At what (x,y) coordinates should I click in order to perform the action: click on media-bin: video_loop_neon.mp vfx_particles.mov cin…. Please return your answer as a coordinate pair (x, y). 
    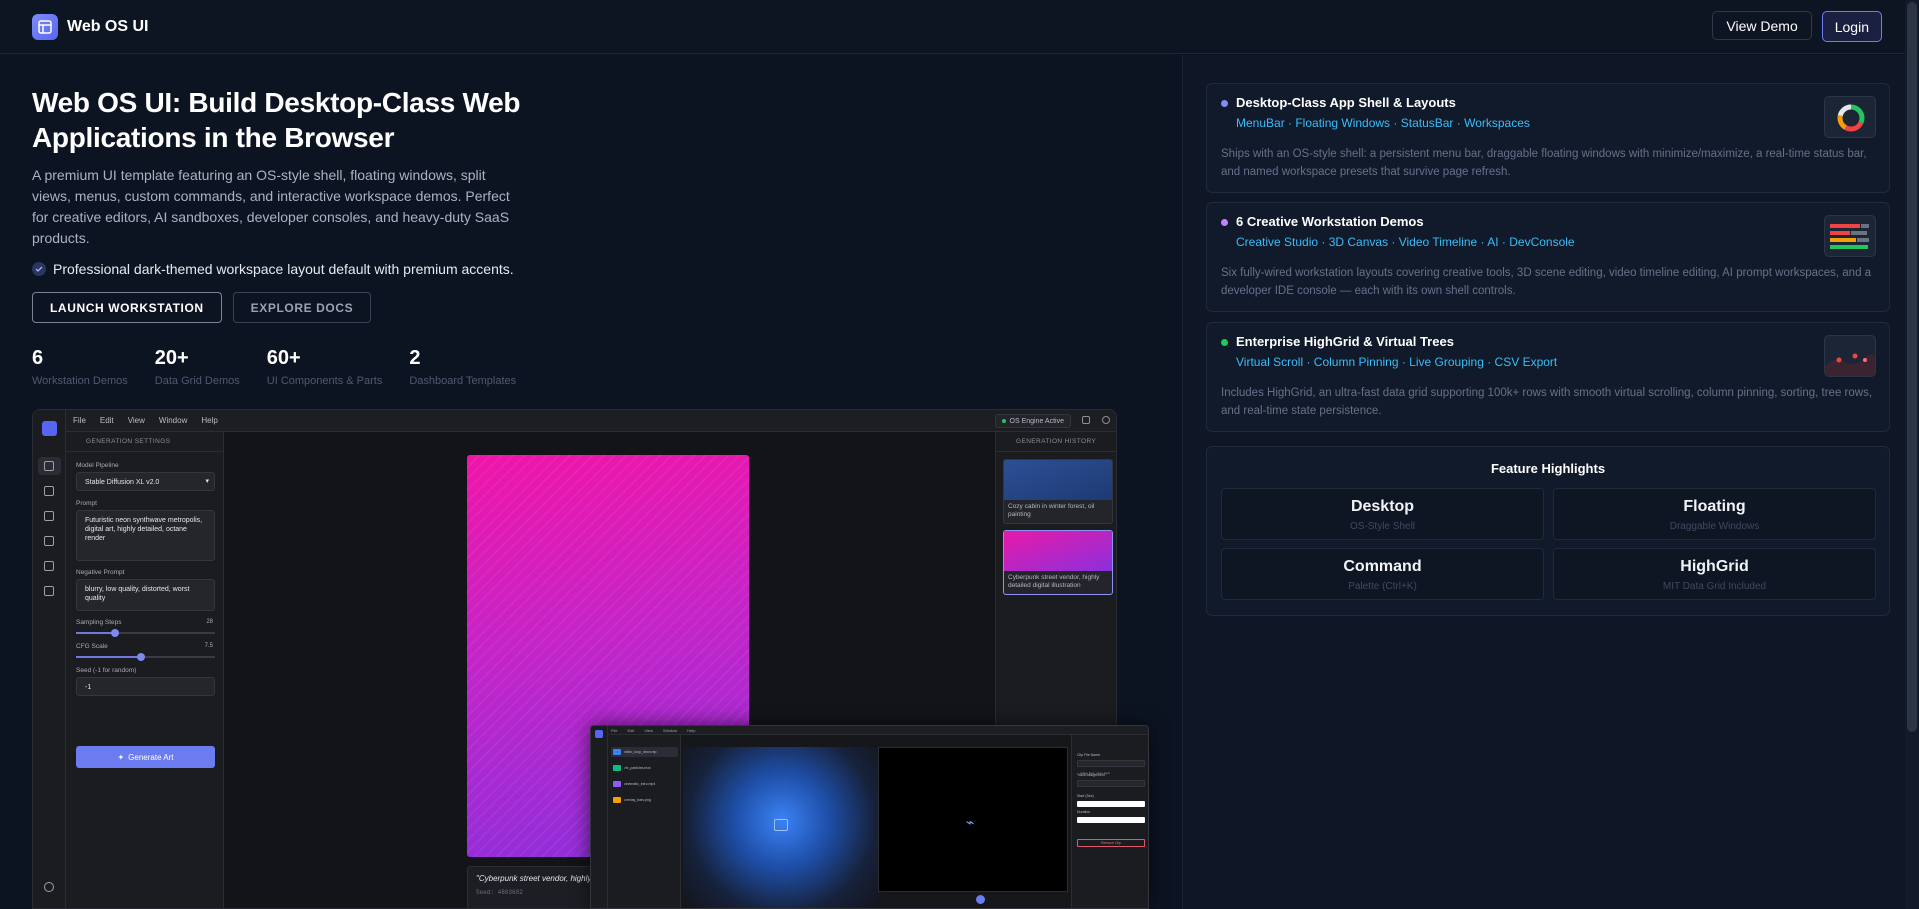
    Looking at the image, I should click on (644, 821).